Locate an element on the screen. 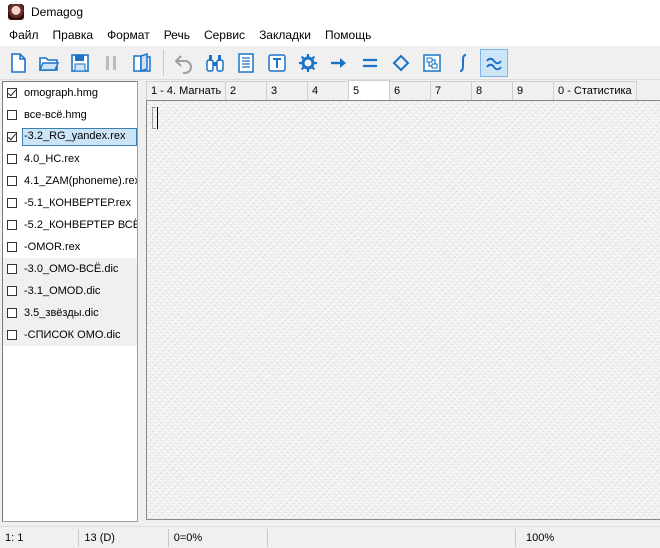  open-button is located at coordinates (49, 63).